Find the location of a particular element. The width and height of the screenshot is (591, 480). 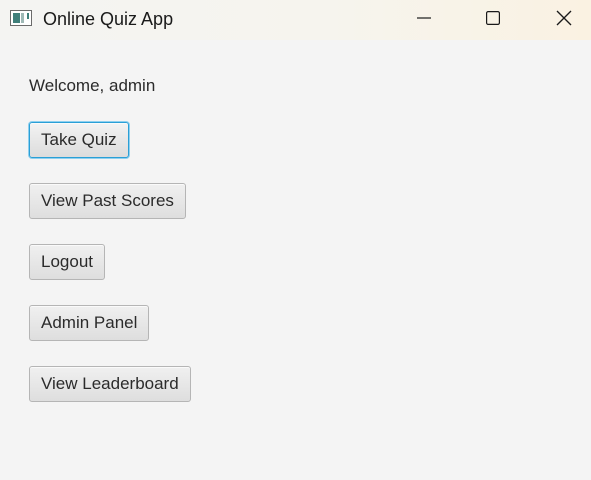

close-button is located at coordinates (564, 20).